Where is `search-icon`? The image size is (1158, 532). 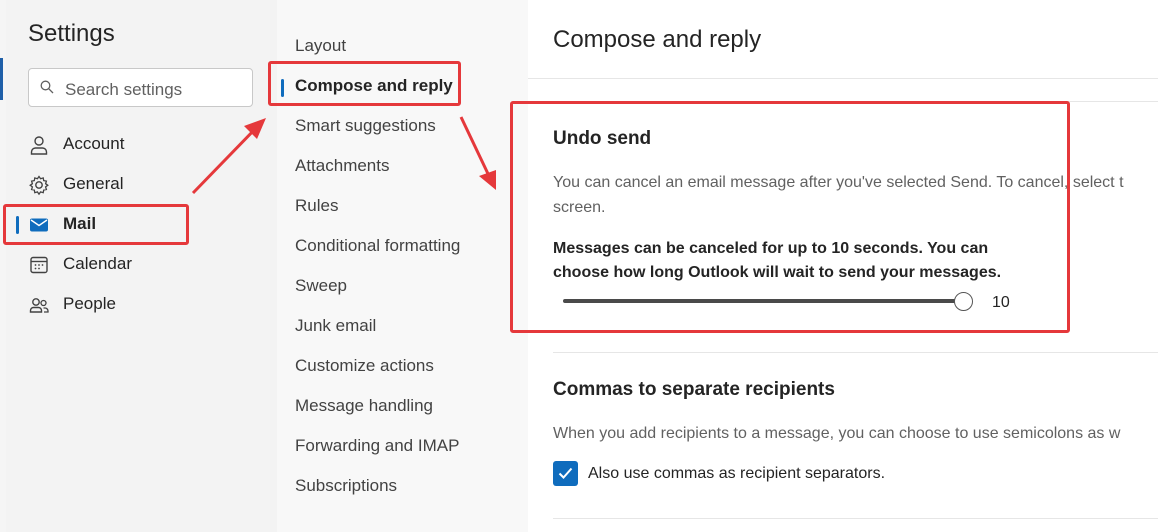 search-icon is located at coordinates (47, 87).